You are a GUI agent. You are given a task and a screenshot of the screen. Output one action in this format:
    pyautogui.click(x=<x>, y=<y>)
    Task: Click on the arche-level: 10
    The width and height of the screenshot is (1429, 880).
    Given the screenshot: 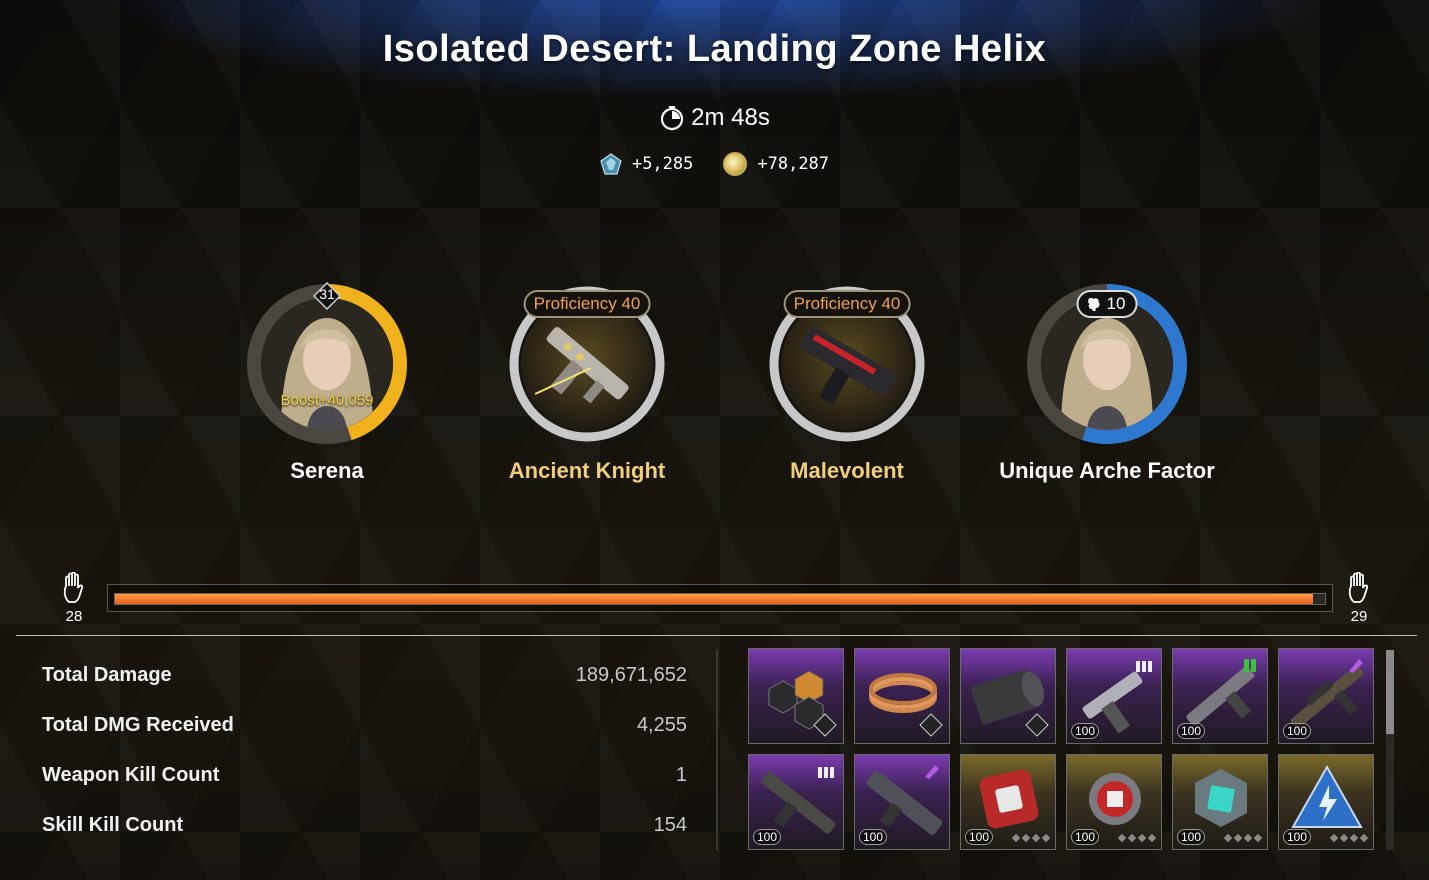 What is the action you would take?
    pyautogui.click(x=1116, y=303)
    